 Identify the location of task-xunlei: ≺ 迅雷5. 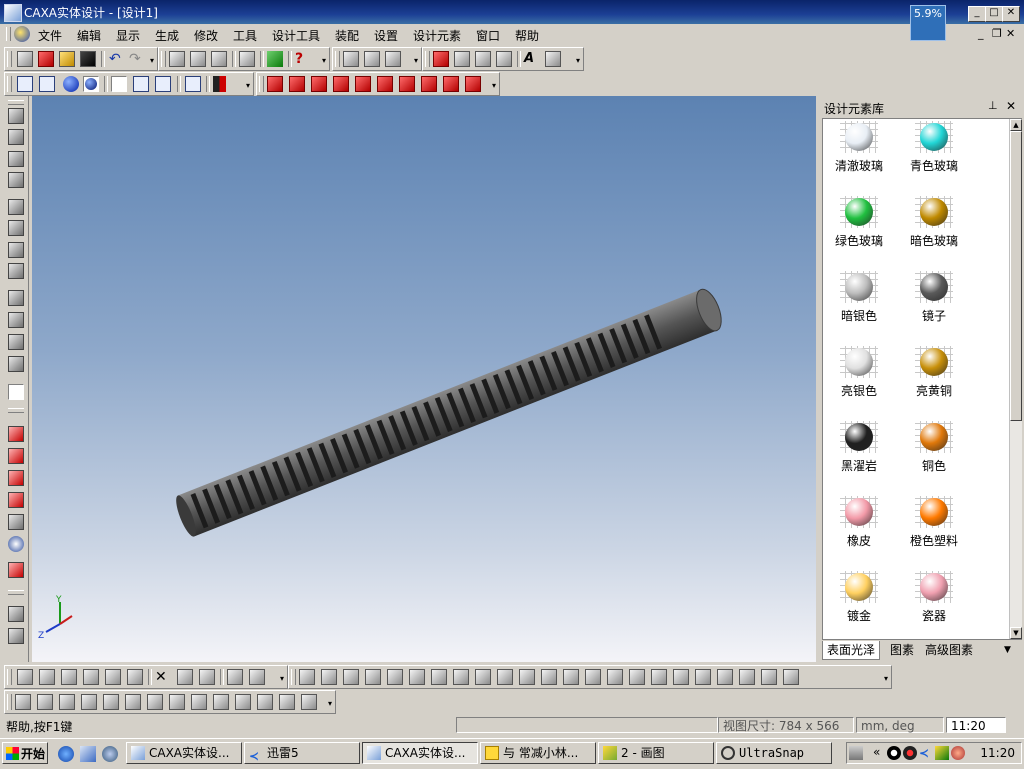
(302, 753).